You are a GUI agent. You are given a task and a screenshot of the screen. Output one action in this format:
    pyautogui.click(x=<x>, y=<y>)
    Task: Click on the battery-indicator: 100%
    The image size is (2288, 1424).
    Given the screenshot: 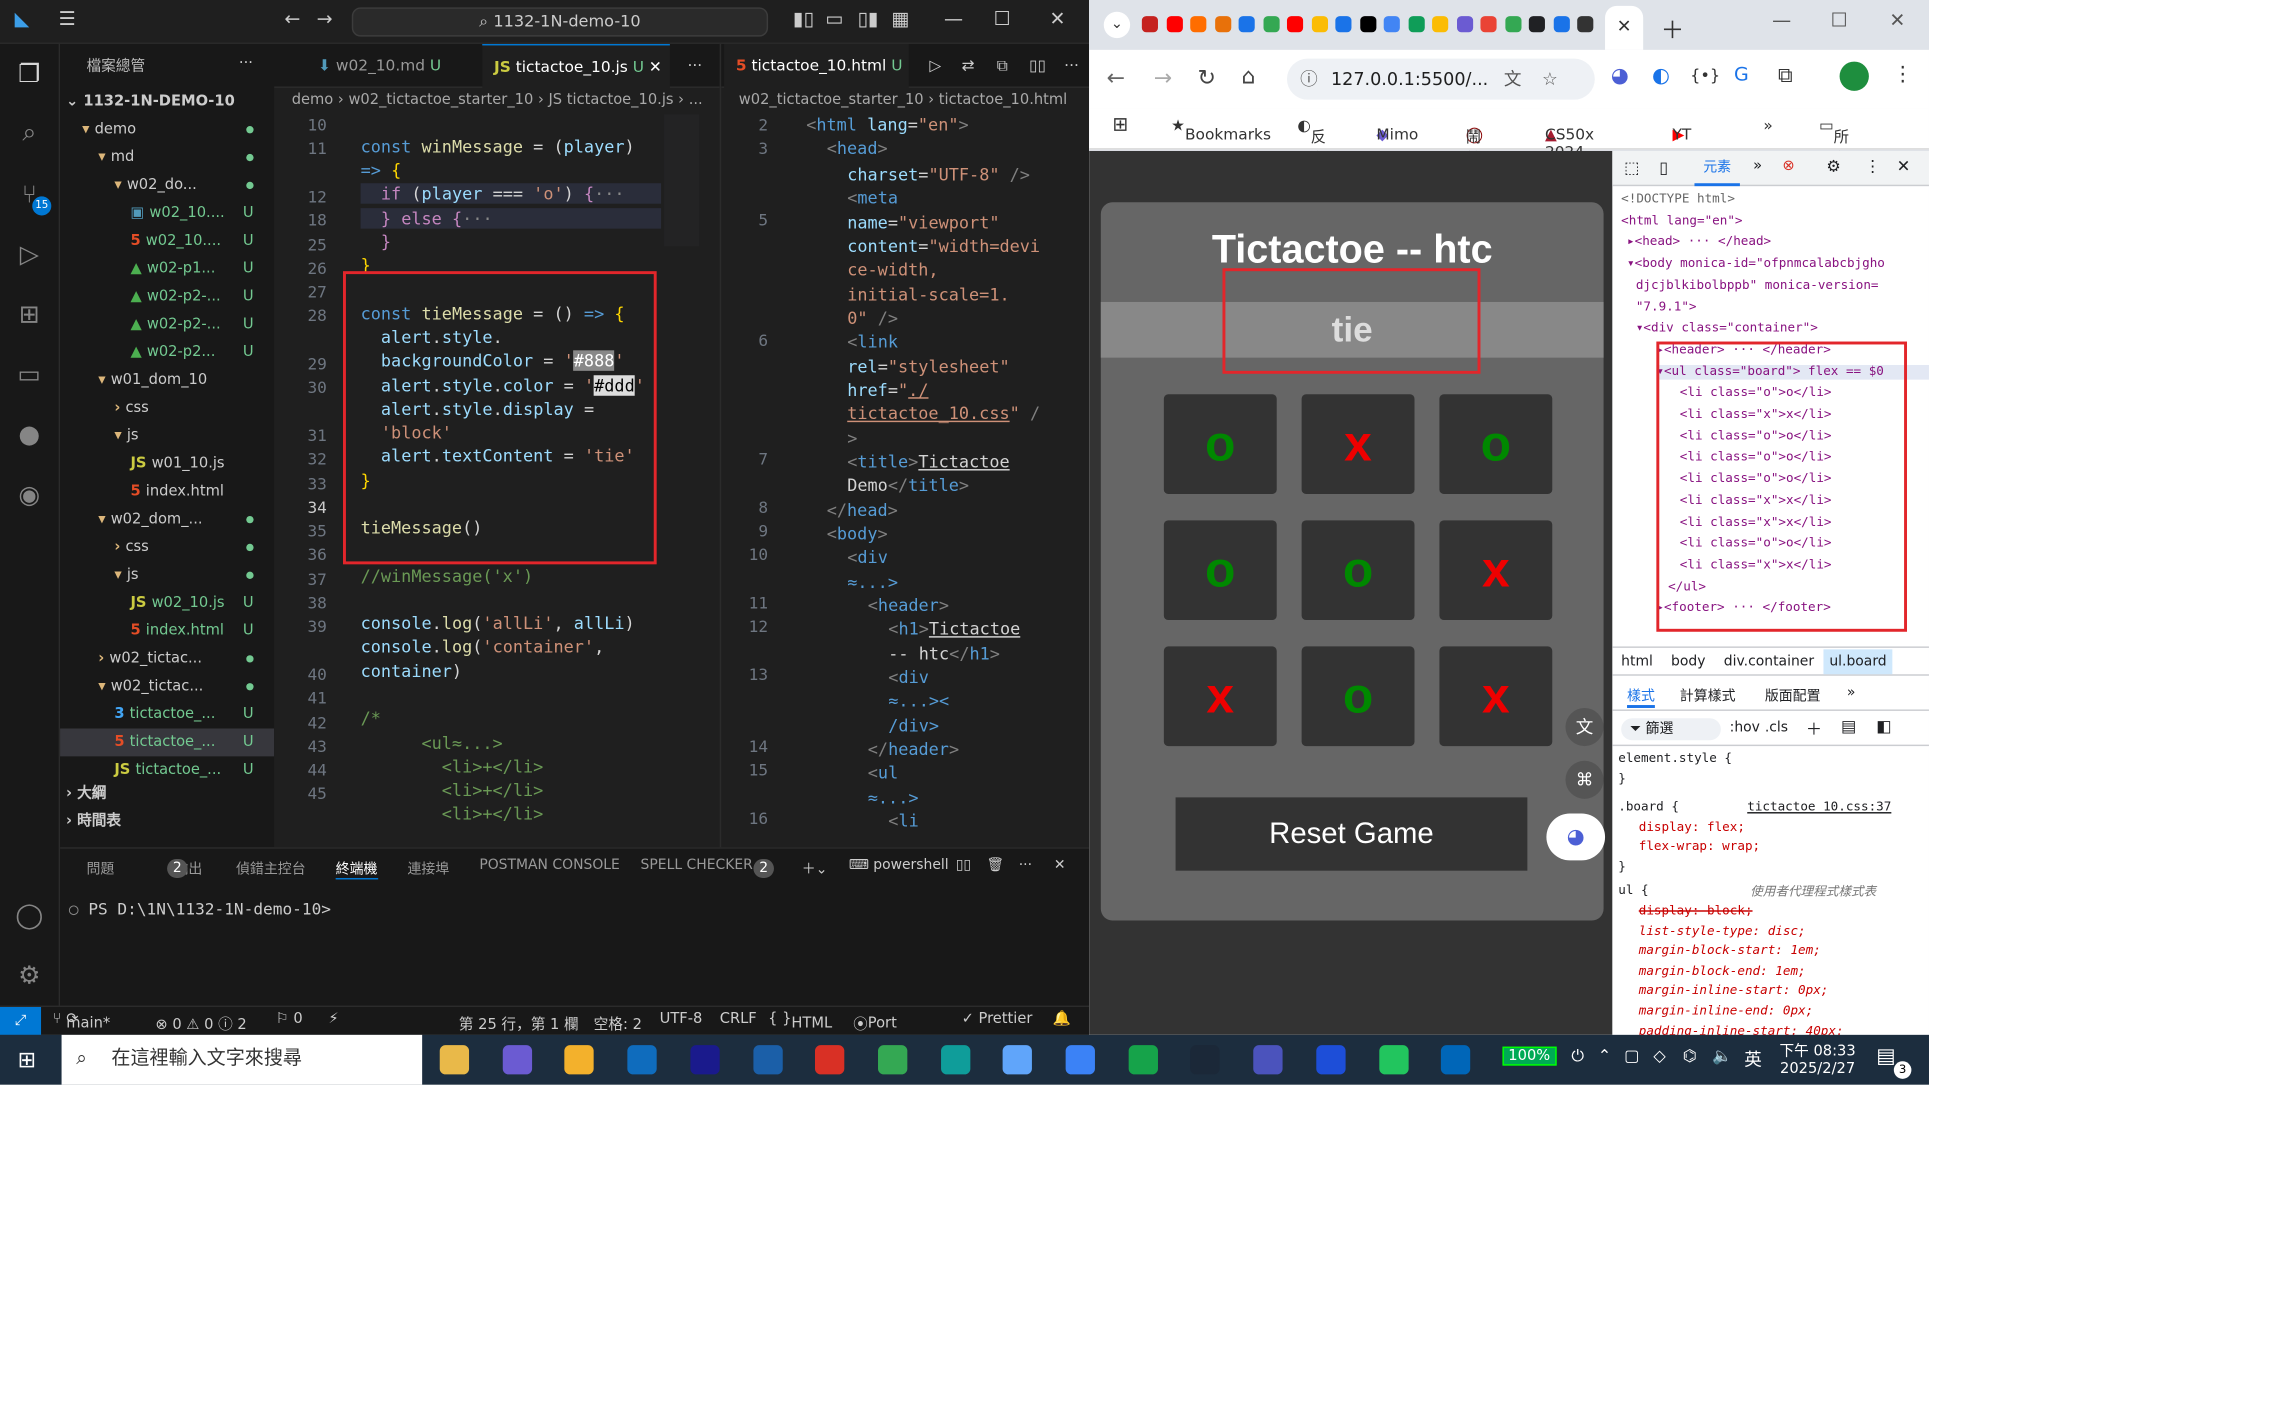 What is the action you would take?
    pyautogui.click(x=1529, y=1056)
    